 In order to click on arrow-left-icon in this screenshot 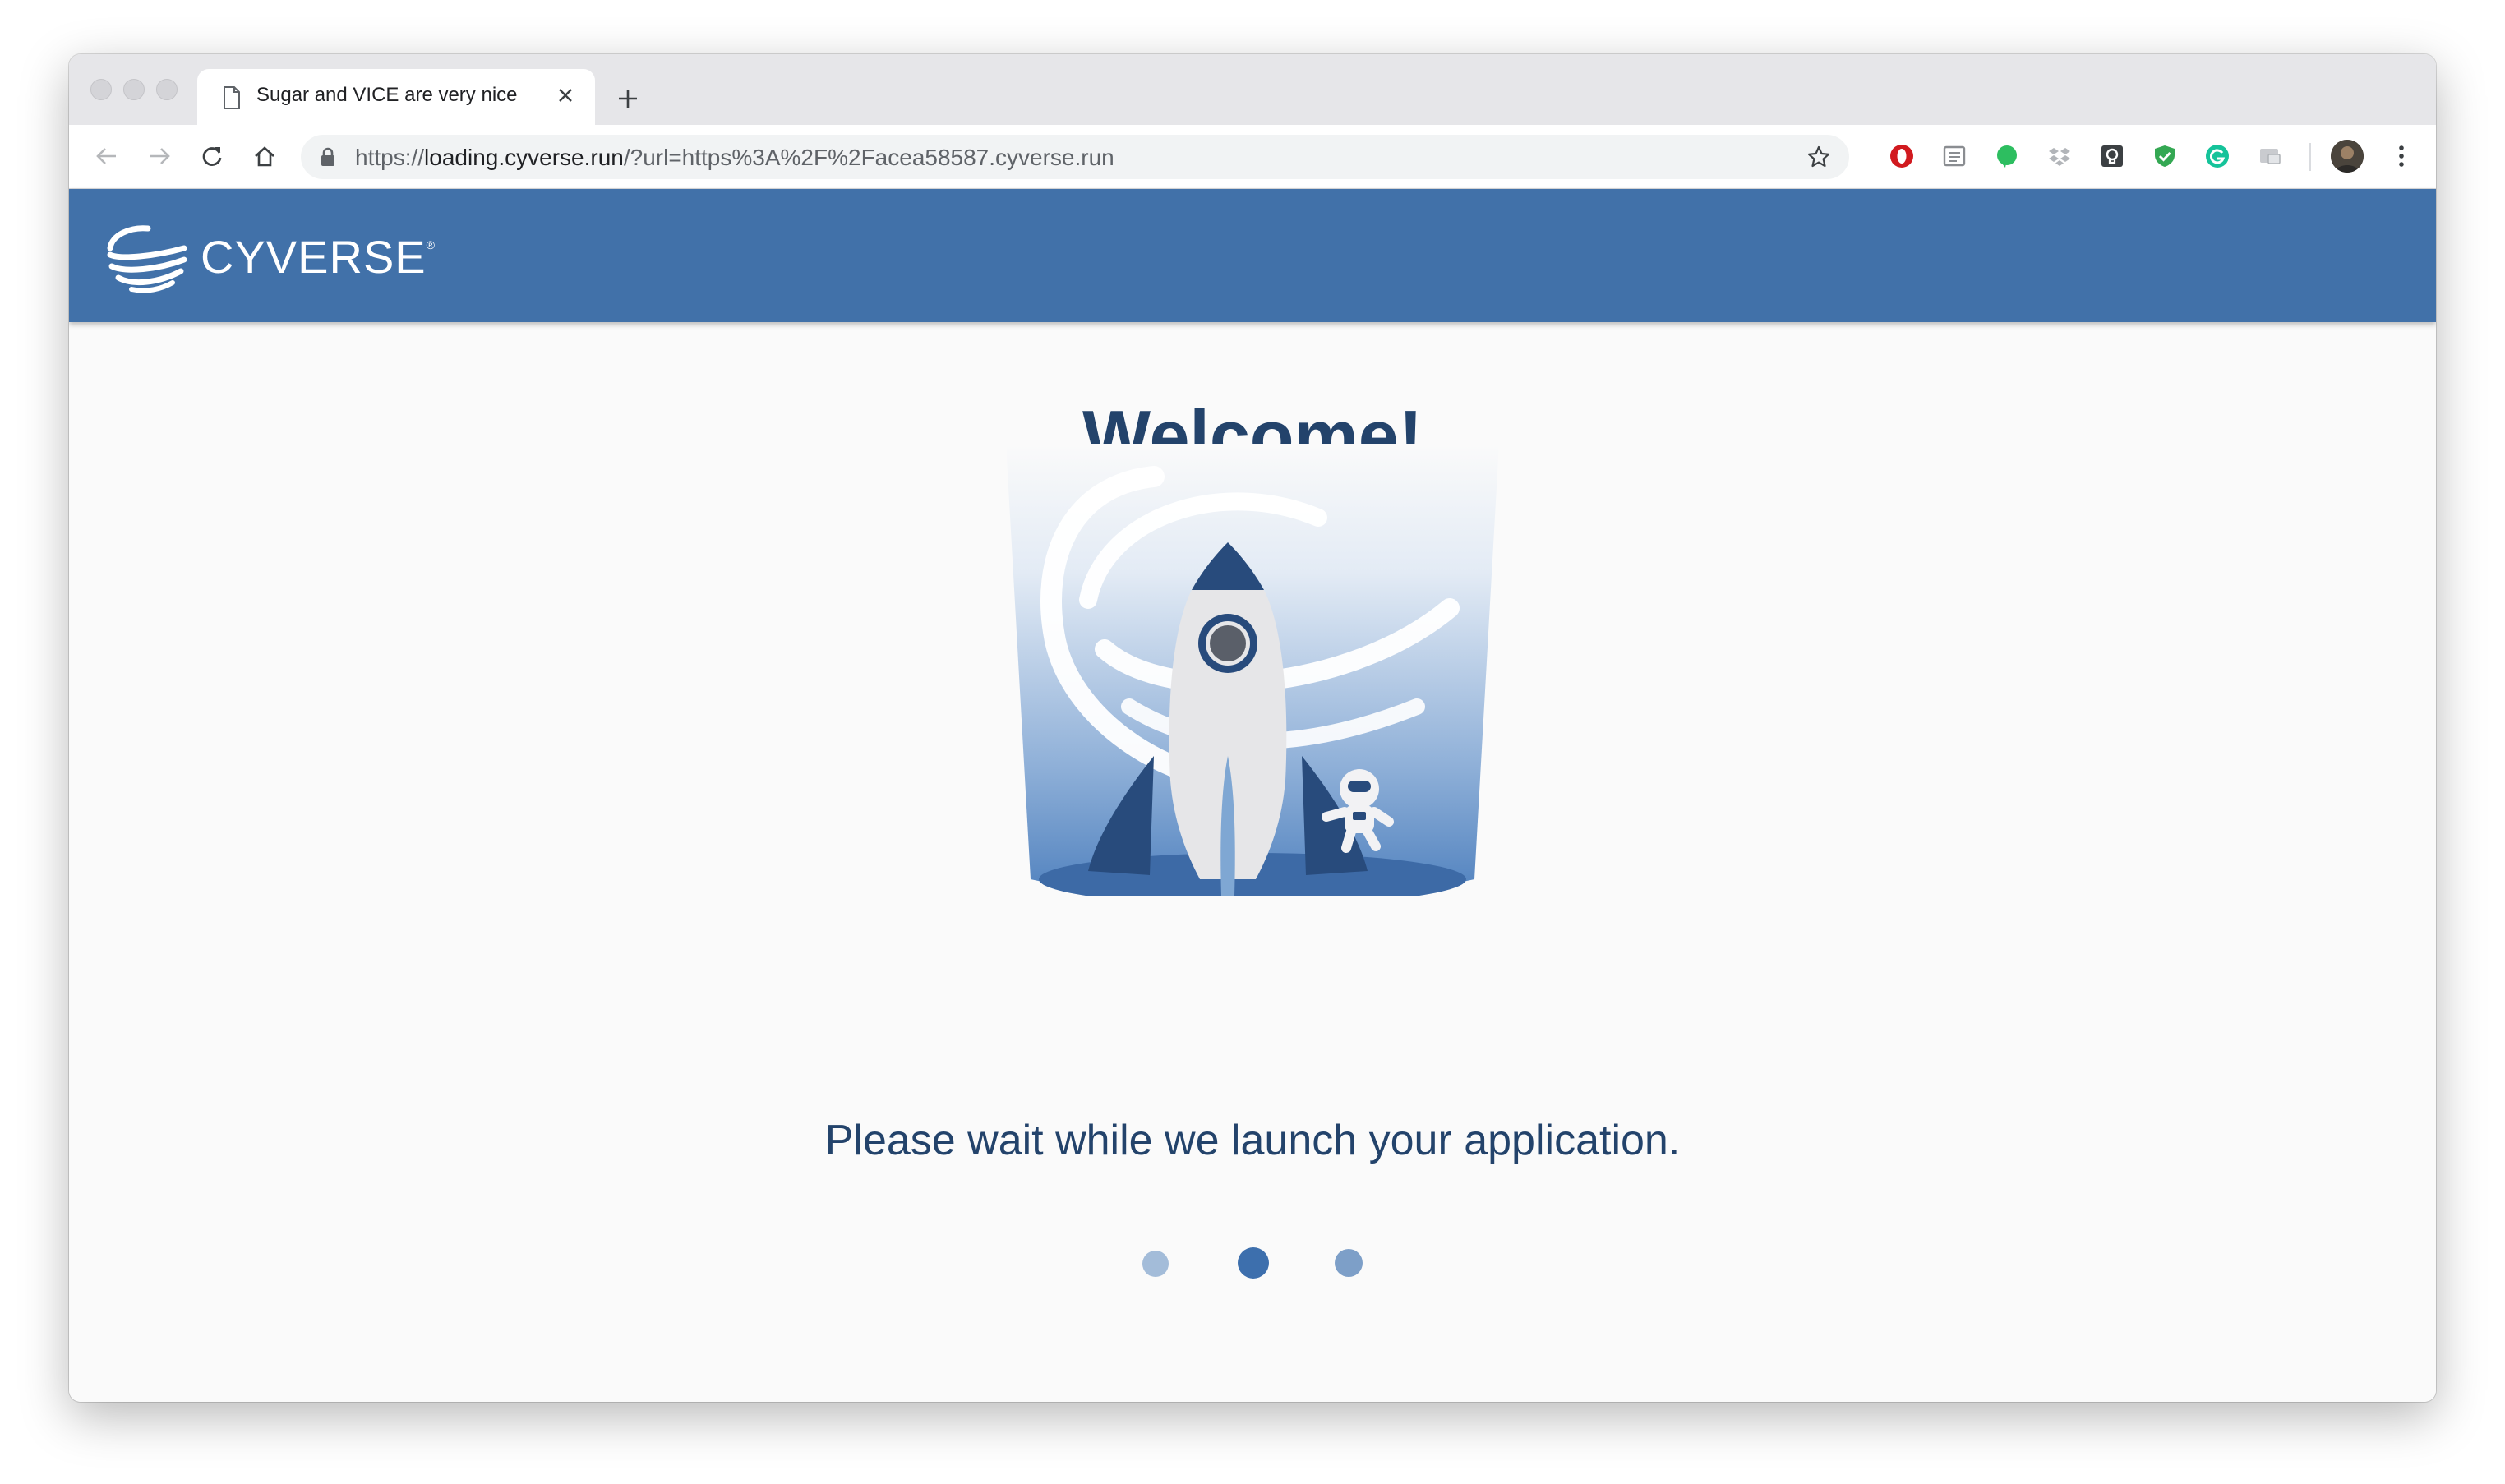, I will do `click(107, 156)`.